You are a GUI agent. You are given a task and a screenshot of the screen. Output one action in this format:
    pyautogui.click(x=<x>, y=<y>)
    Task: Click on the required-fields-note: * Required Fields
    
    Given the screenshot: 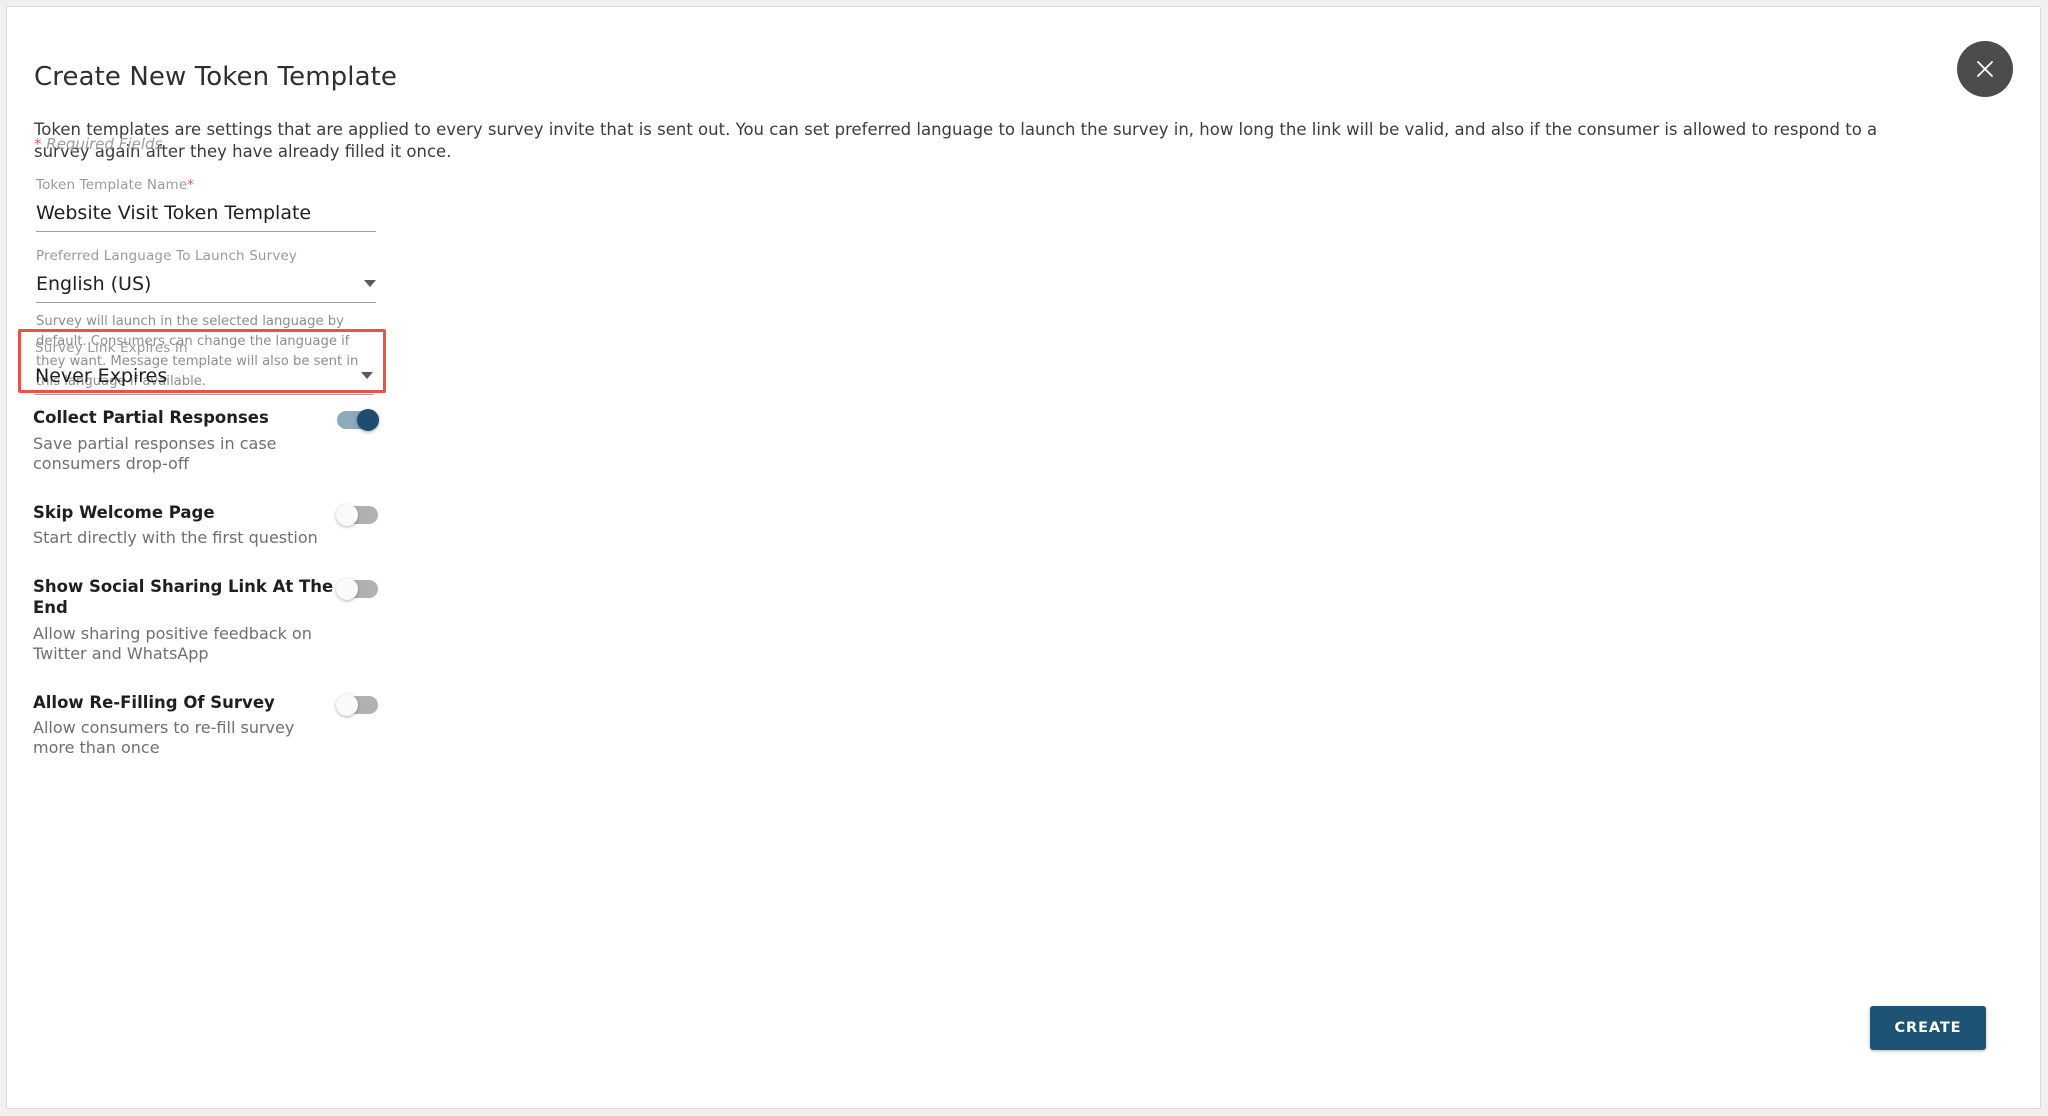 What is the action you would take?
    pyautogui.click(x=98, y=144)
    